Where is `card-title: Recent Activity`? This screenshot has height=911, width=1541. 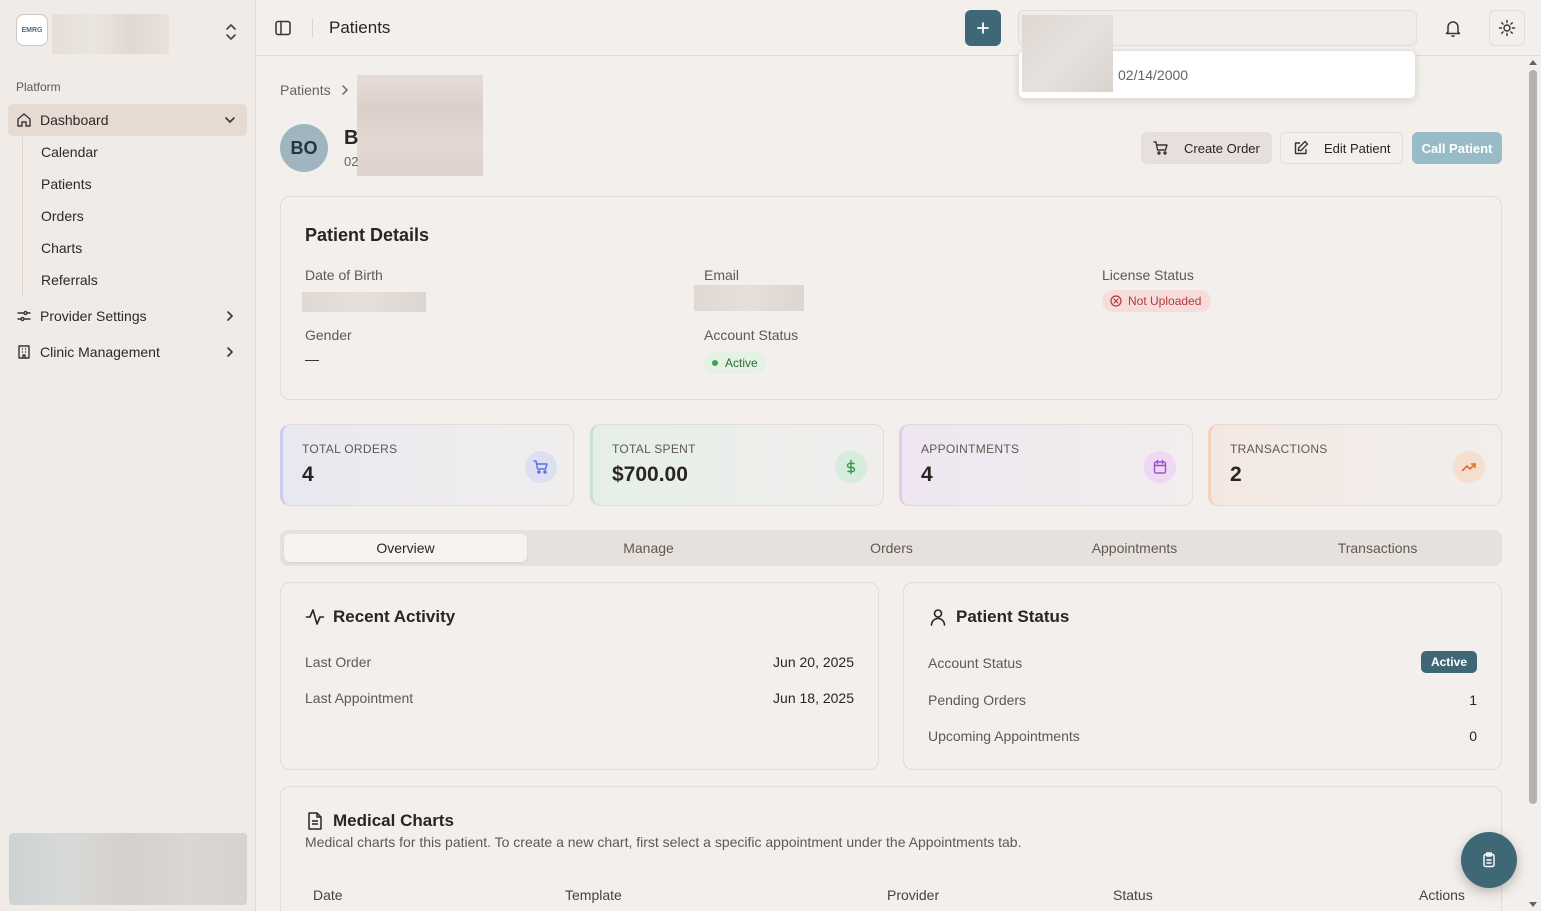
card-title: Recent Activity is located at coordinates (380, 617).